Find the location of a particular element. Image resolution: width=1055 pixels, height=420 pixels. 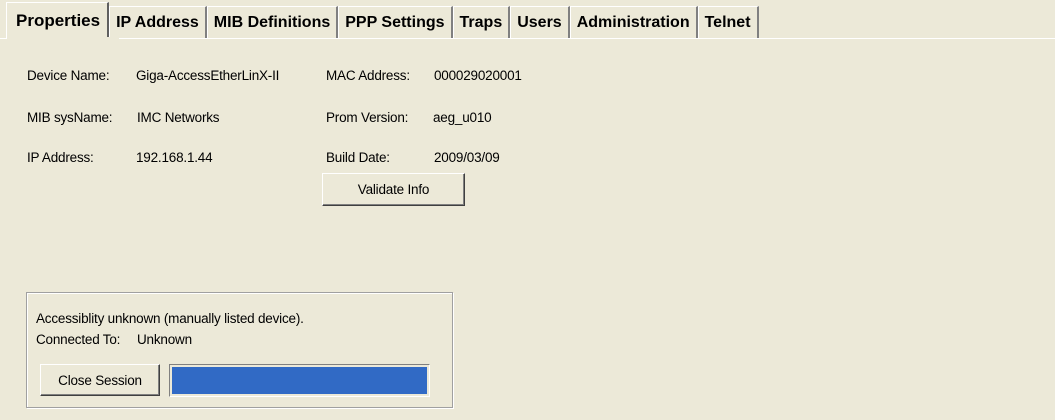

tab-panel-border is located at coordinates (527, 38).